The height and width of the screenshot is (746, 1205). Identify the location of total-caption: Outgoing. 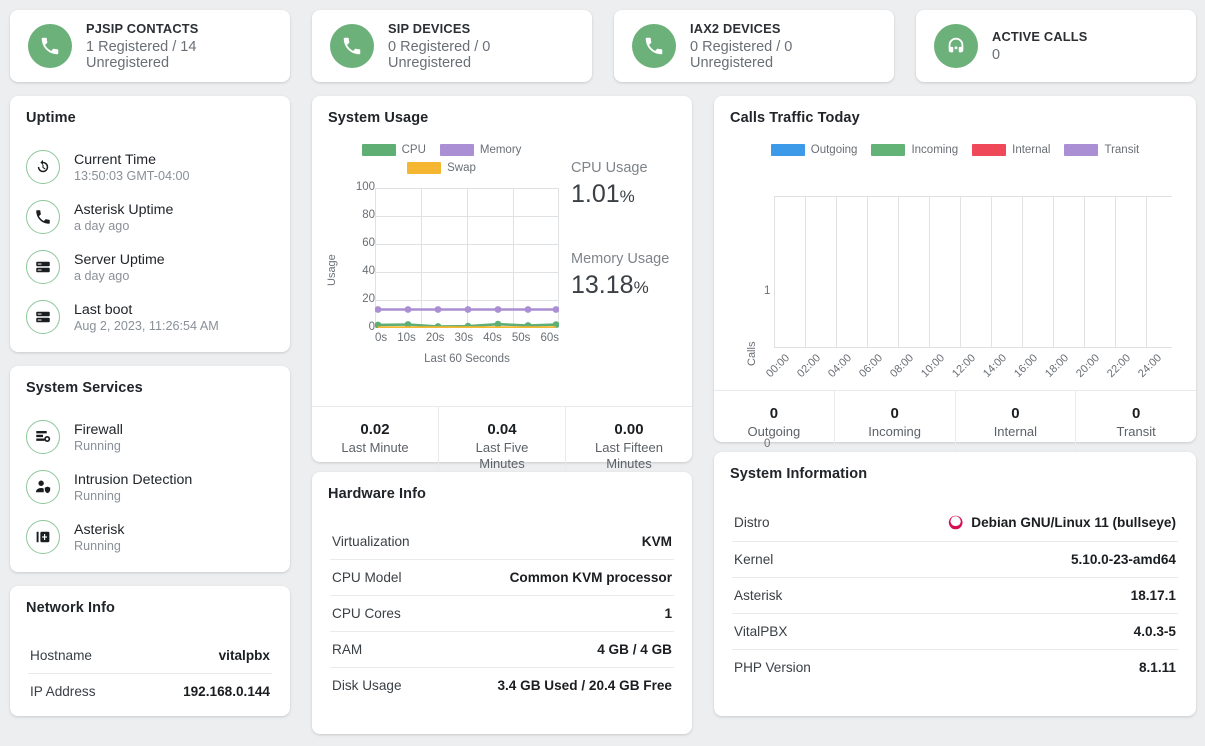
(774, 431).